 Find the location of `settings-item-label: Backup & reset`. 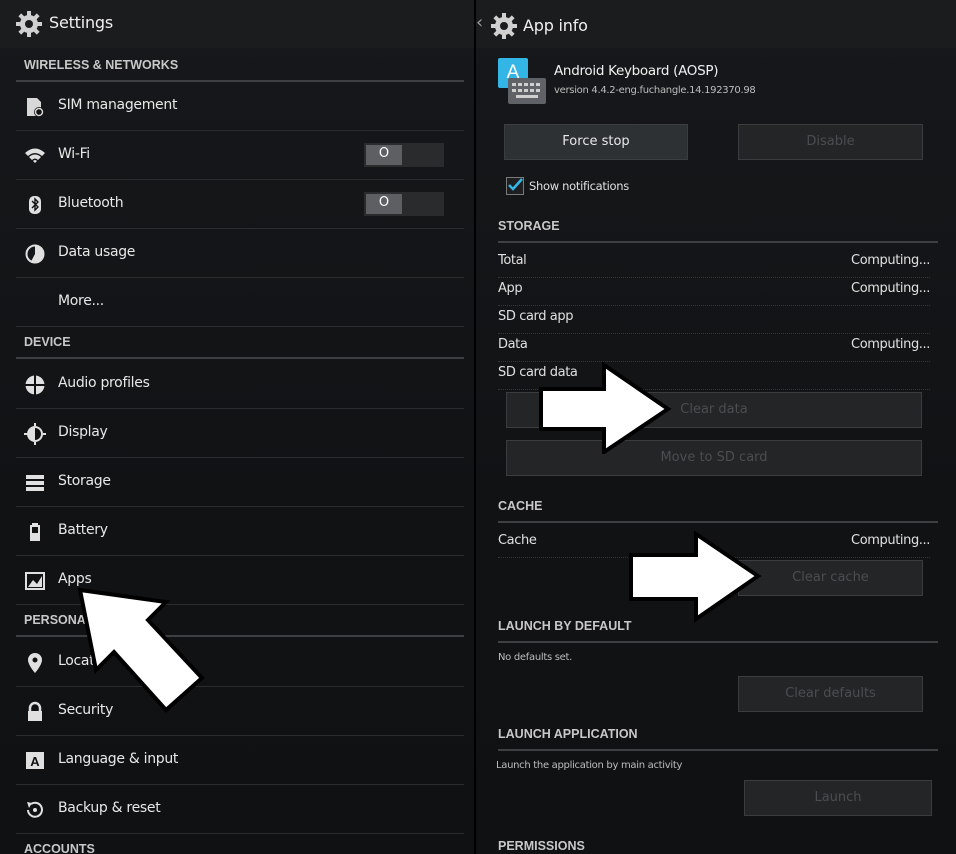

settings-item-label: Backup & reset is located at coordinates (109, 808).